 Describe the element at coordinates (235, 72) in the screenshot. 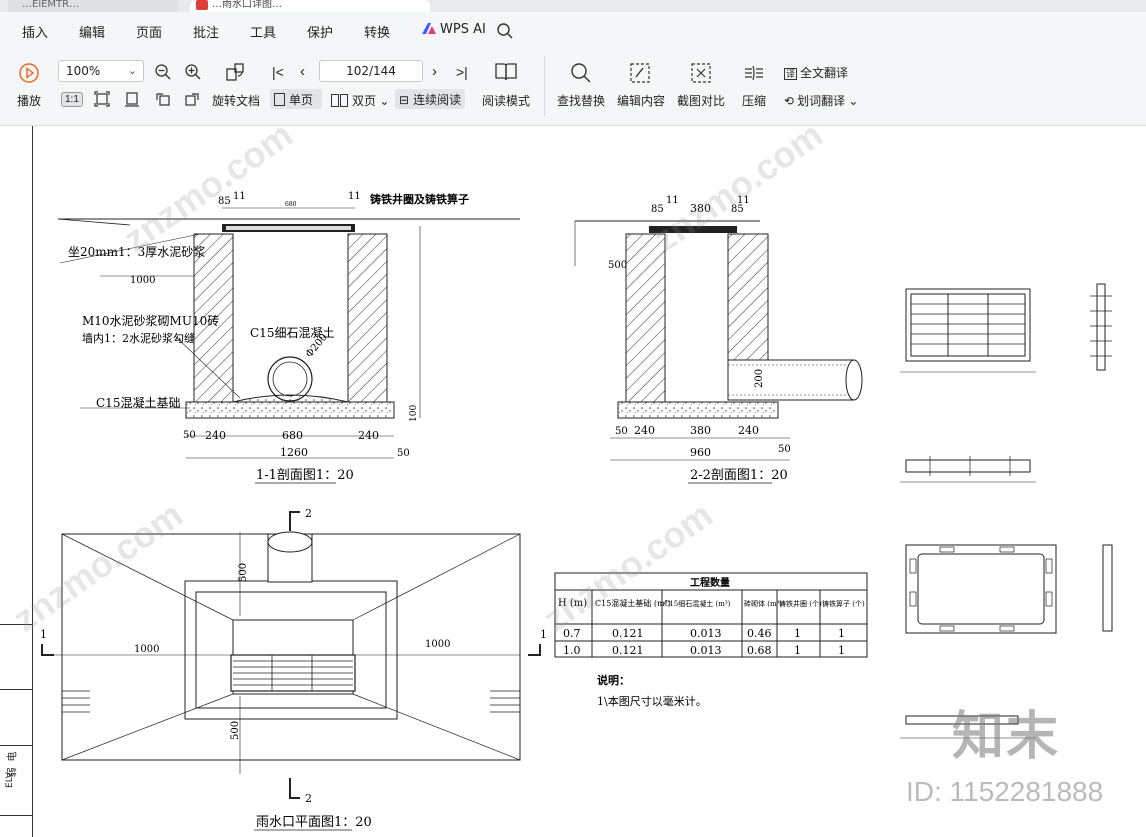

I see `rotate-document-icon` at that location.